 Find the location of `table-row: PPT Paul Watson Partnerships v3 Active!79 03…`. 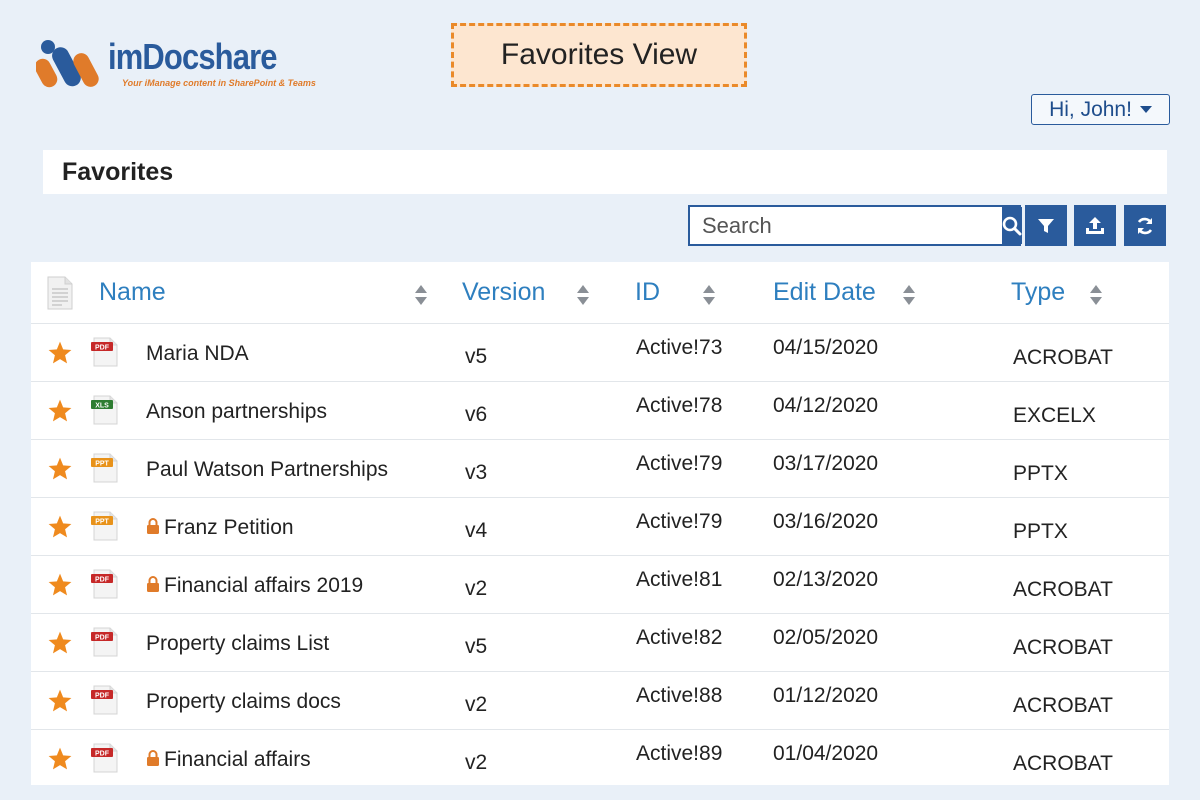

table-row: PPT Paul Watson Partnerships v3 Active!79 03… is located at coordinates (600, 469).